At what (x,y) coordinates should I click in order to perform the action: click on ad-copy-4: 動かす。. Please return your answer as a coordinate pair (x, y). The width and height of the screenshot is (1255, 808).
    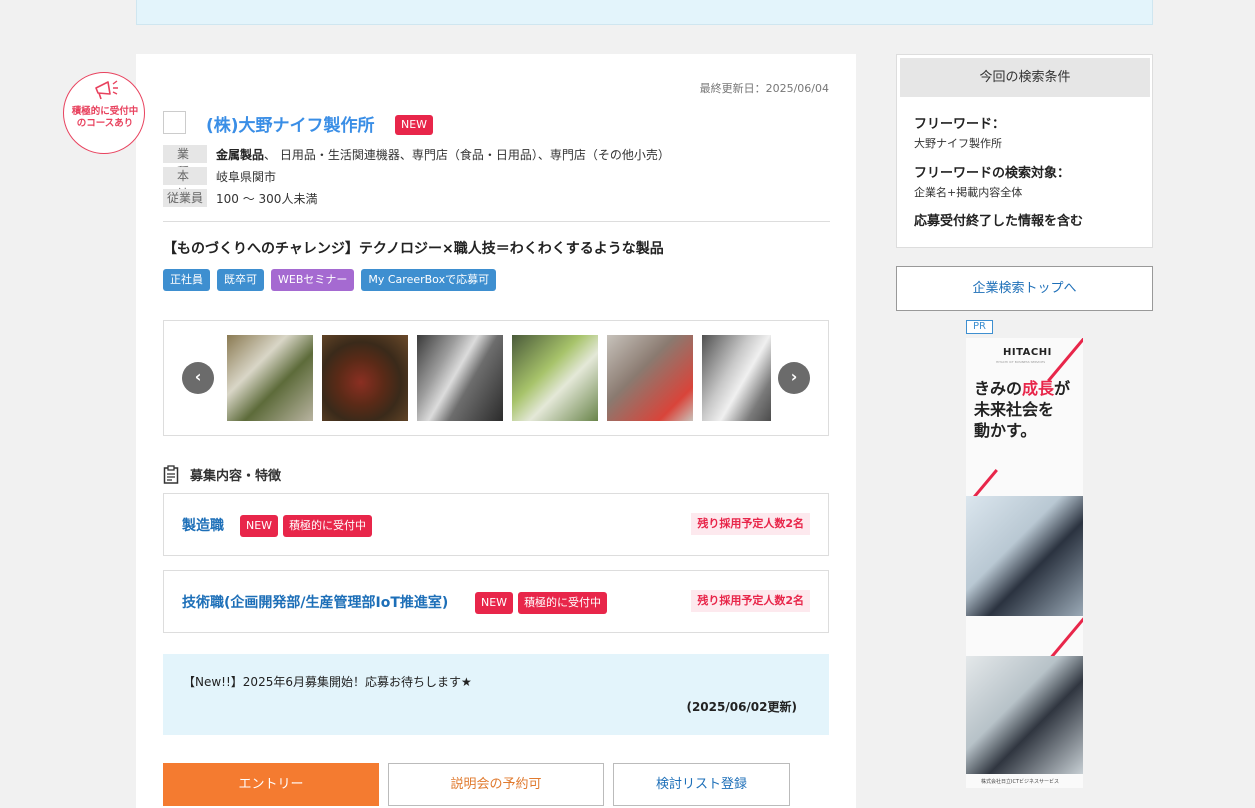
    Looking at the image, I should click on (1005, 430).